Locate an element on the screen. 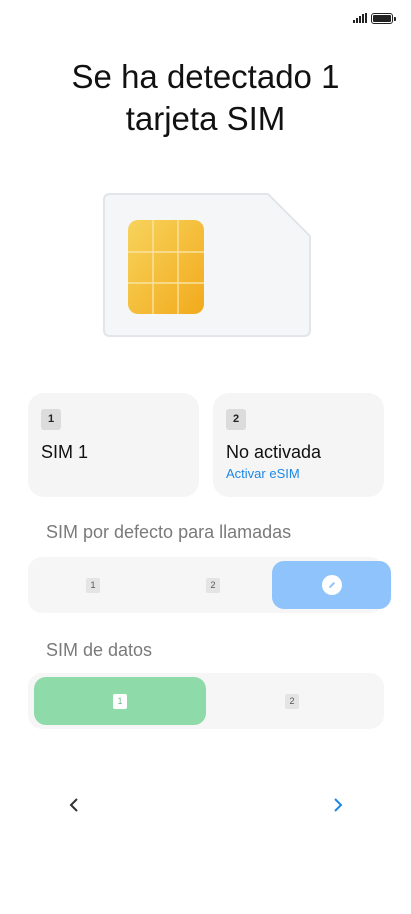  calls-option-ask-every-time is located at coordinates (331, 585).